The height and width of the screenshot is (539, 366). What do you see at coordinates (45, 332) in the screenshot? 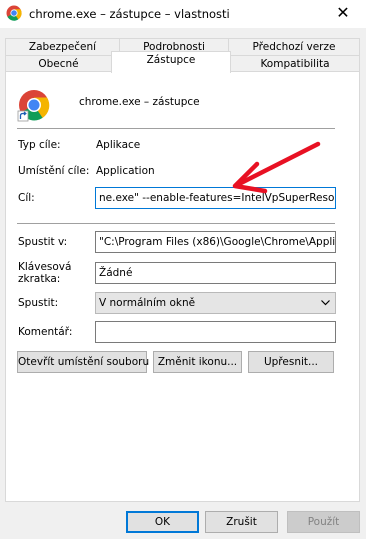
I see `comment-label: Komentář:` at bounding box center [45, 332].